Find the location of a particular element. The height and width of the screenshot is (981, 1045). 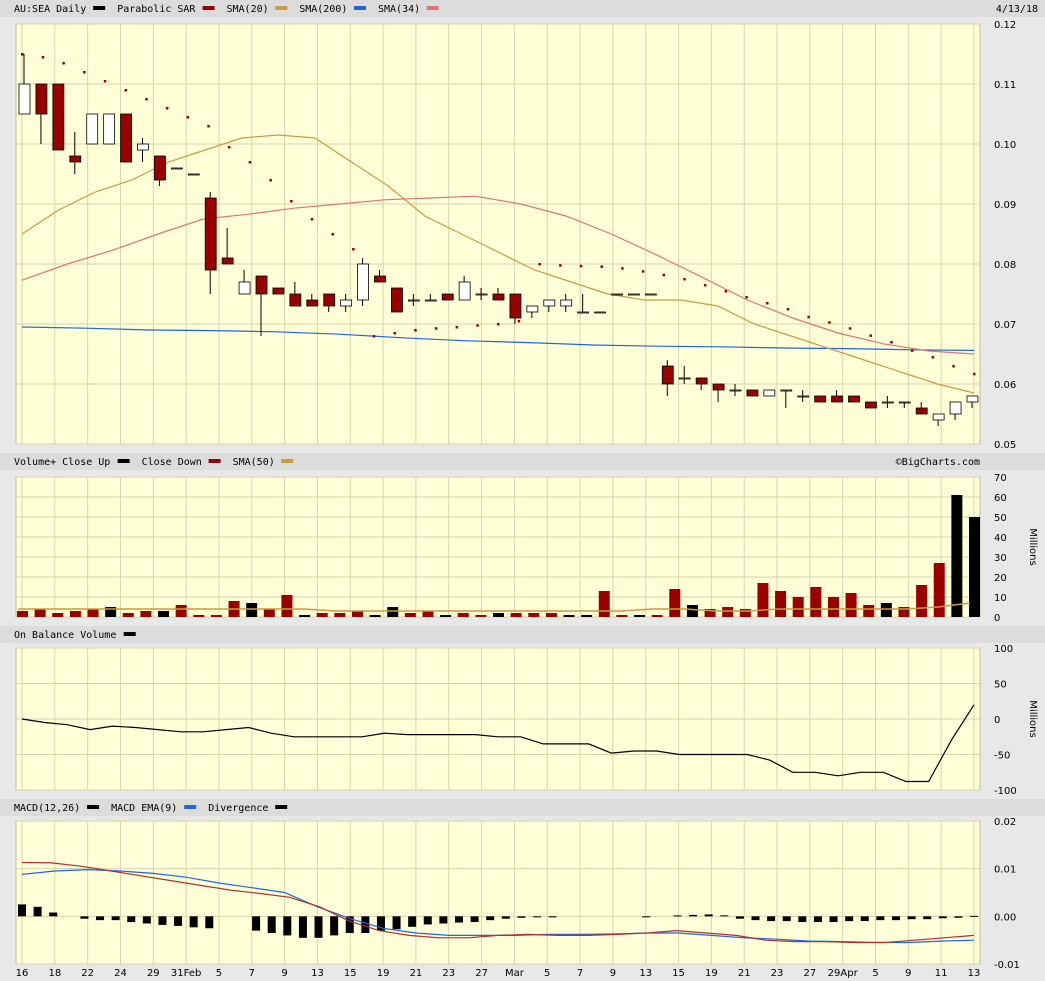

y-tick-label: 0.00 is located at coordinates (1005, 917).